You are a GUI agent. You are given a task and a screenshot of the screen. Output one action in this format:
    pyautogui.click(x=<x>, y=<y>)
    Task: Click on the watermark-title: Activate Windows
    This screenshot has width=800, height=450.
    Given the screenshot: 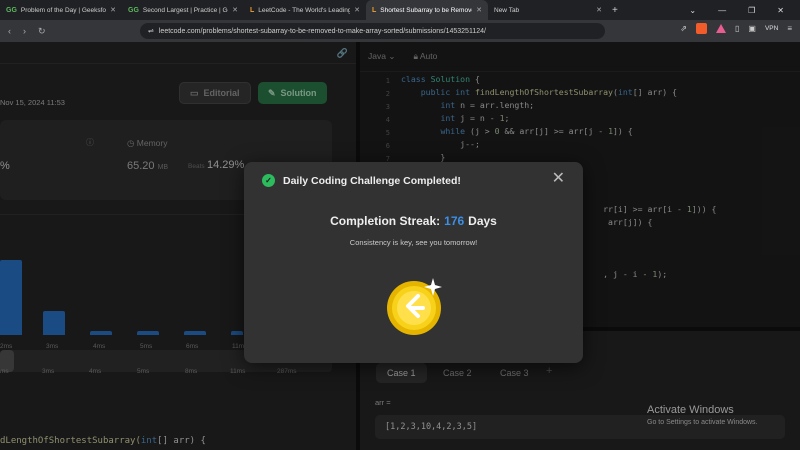 What is the action you would take?
    pyautogui.click(x=690, y=410)
    